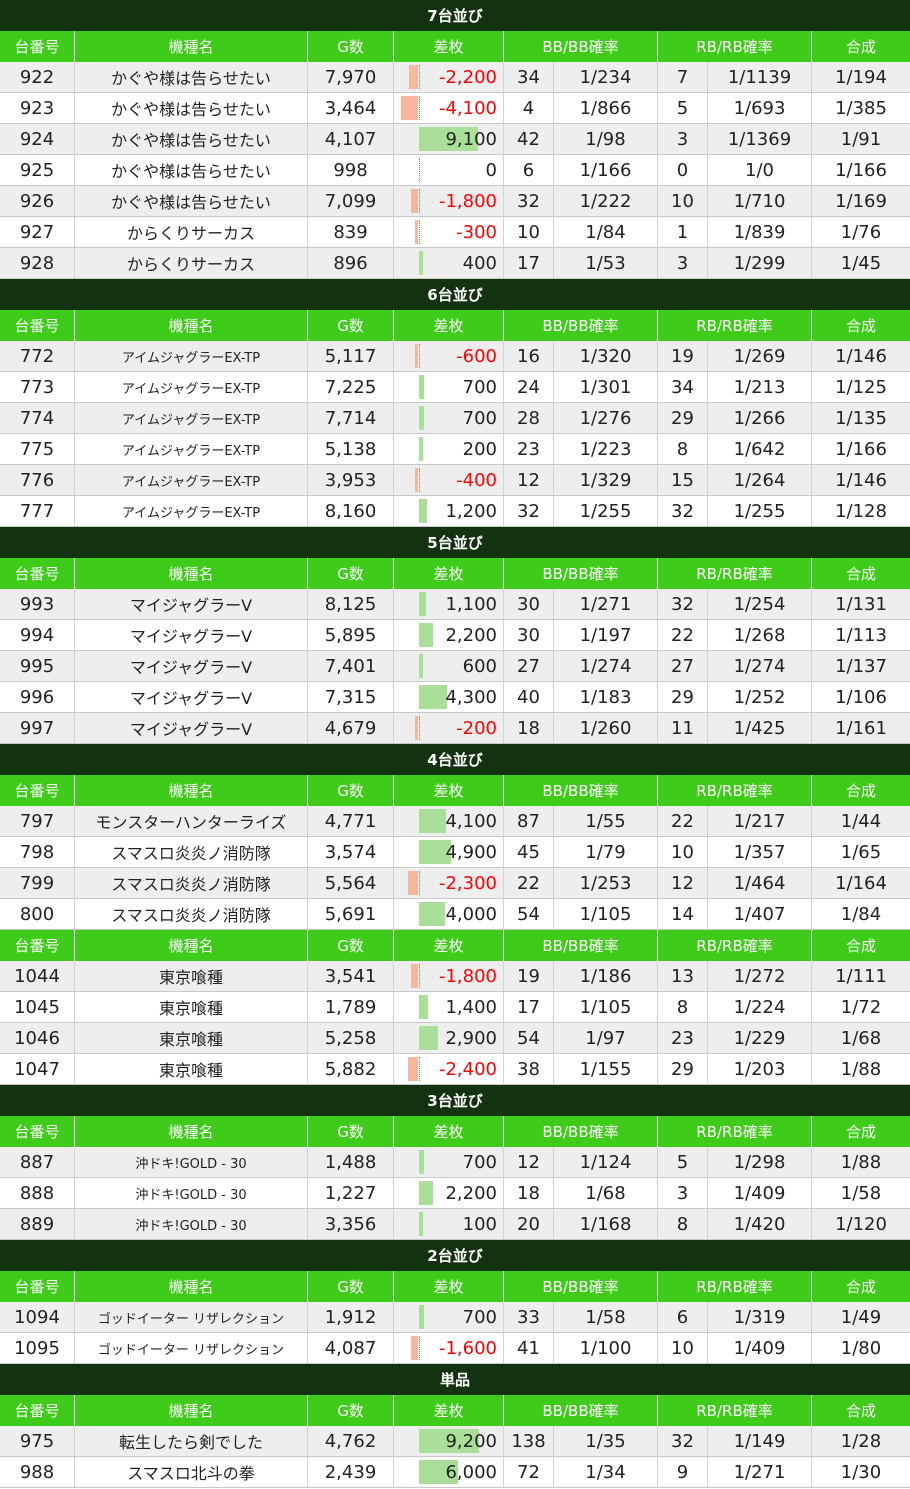  Describe the element at coordinates (529, 1038) in the screenshot. I see `bb-count: 54` at that location.